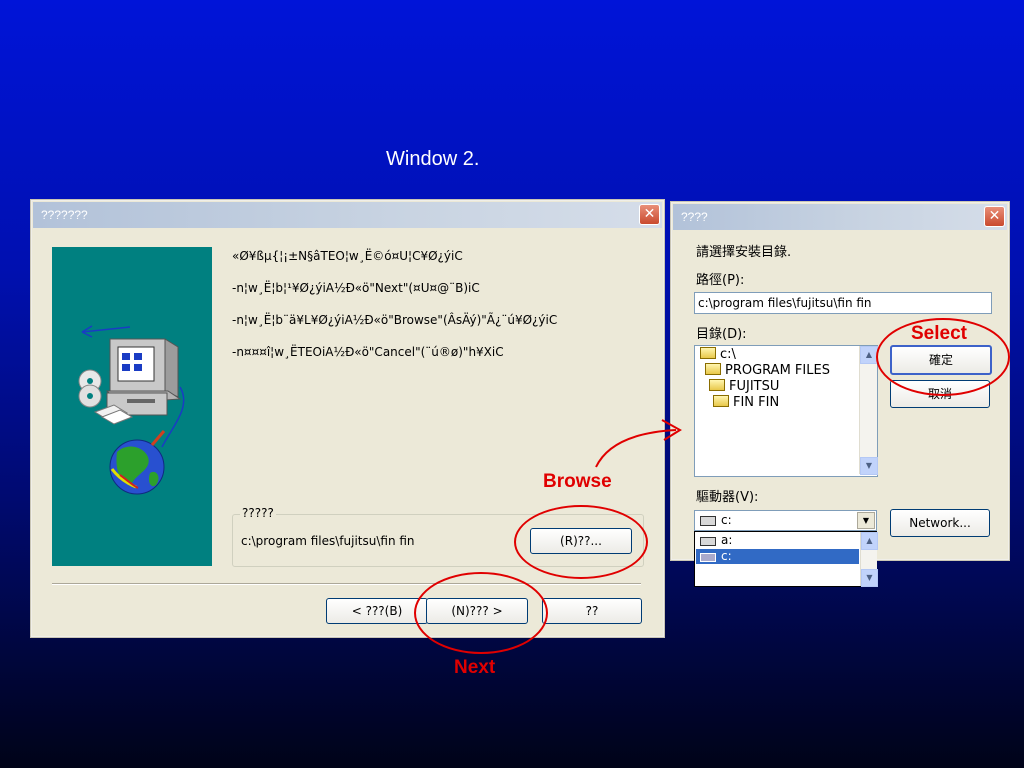 Image resolution: width=1024 pixels, height=768 pixels. Describe the element at coordinates (869, 541) in the screenshot. I see `scroll-up-icon: ▲` at that location.